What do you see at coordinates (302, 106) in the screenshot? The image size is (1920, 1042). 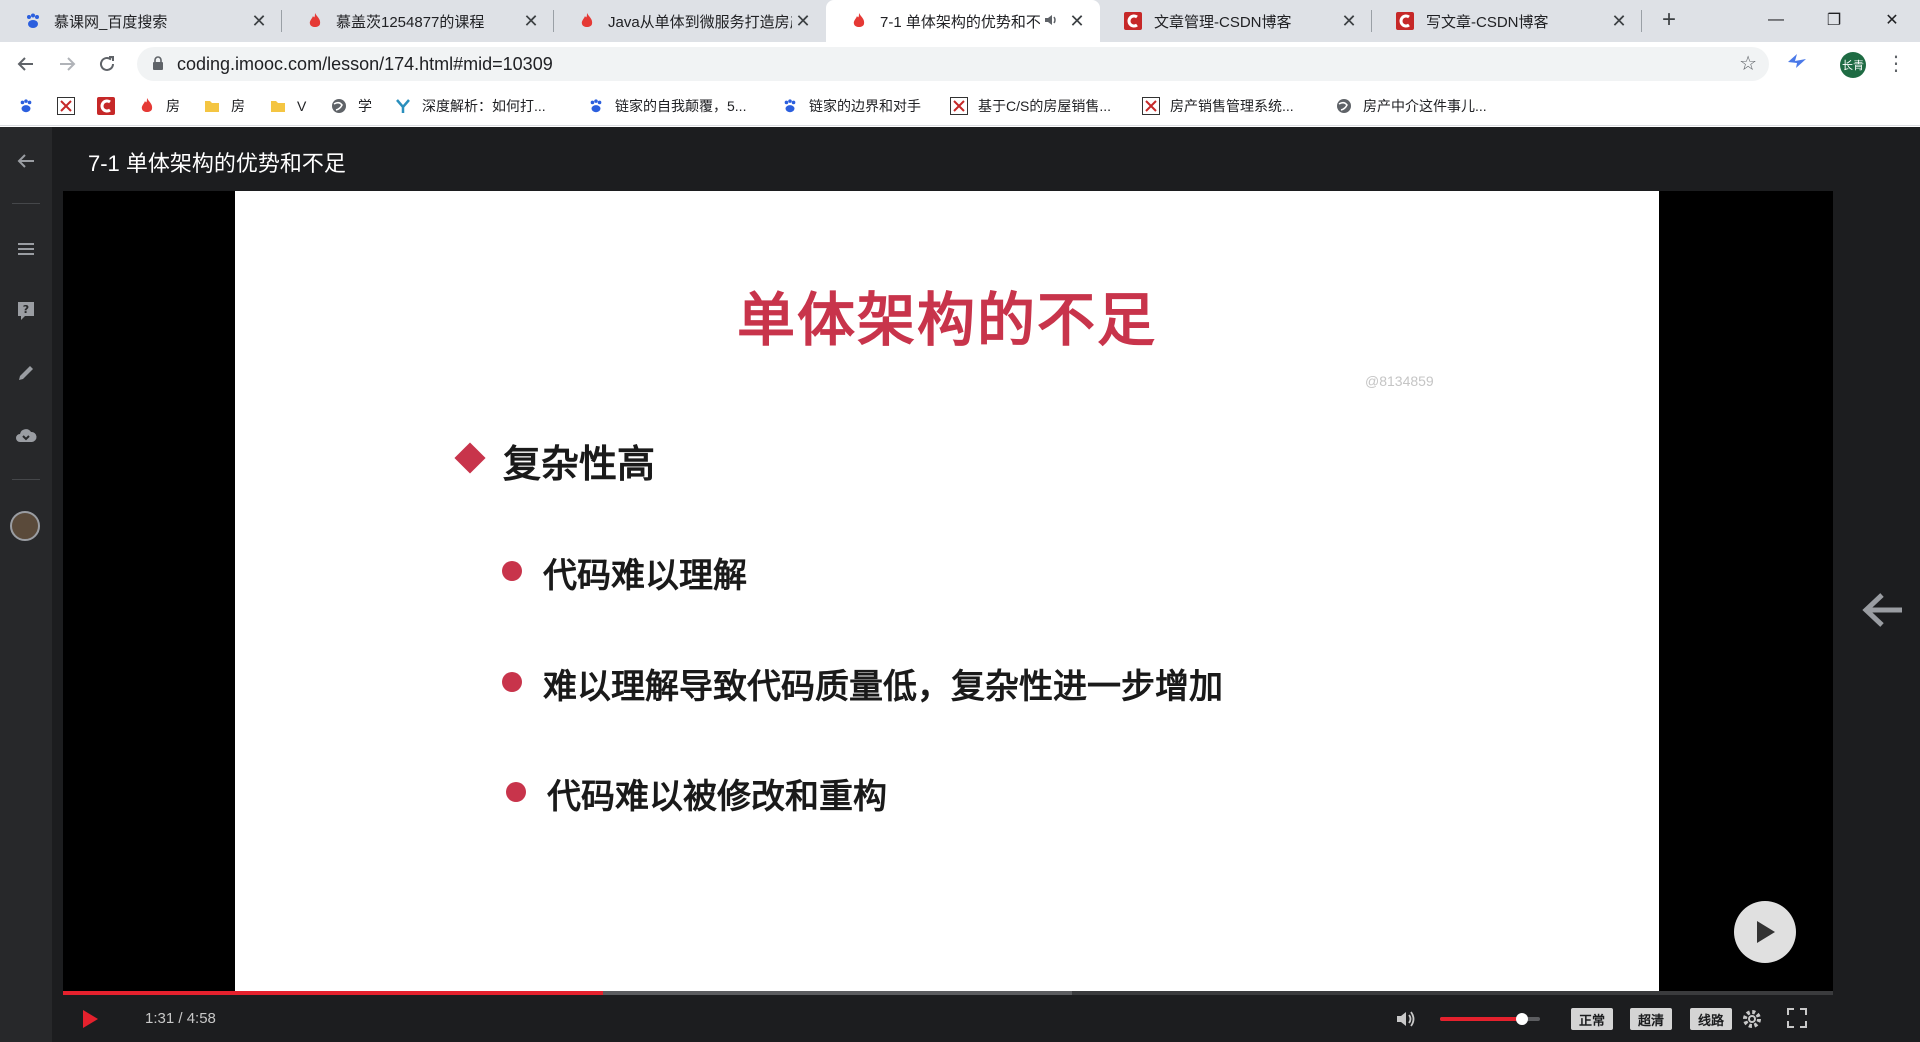 I see `bookmark-label: V` at bounding box center [302, 106].